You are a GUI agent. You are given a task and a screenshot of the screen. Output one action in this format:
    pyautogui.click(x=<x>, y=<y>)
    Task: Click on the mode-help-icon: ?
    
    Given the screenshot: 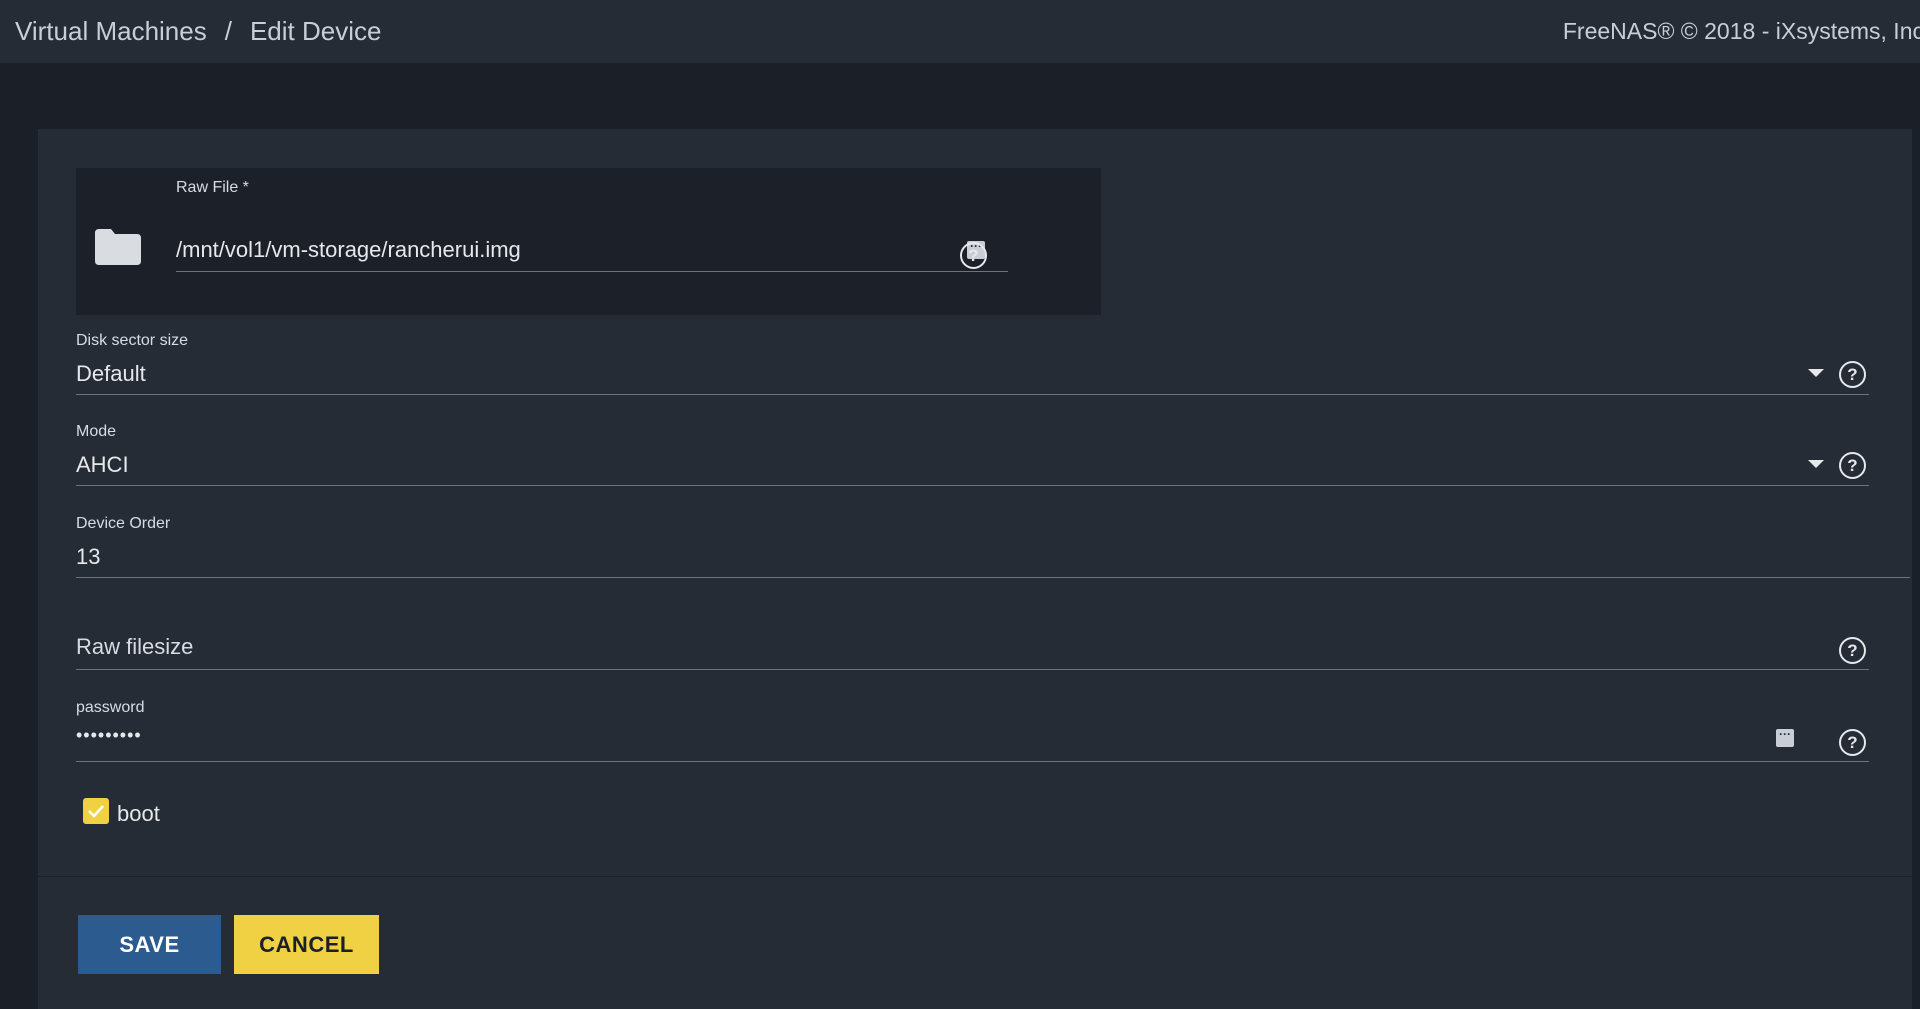 What is the action you would take?
    pyautogui.click(x=1852, y=465)
    